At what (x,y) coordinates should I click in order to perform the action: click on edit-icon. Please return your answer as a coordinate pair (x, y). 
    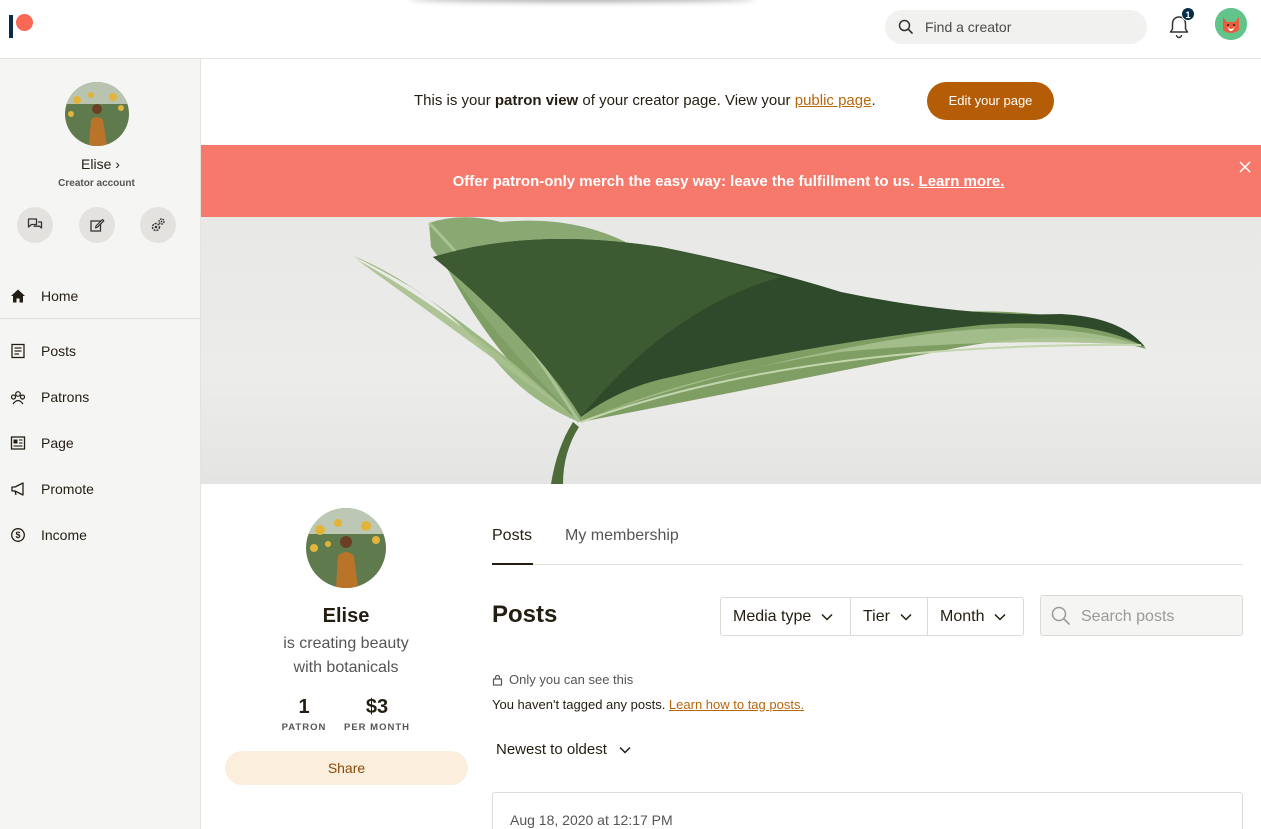
    Looking at the image, I should click on (97, 225).